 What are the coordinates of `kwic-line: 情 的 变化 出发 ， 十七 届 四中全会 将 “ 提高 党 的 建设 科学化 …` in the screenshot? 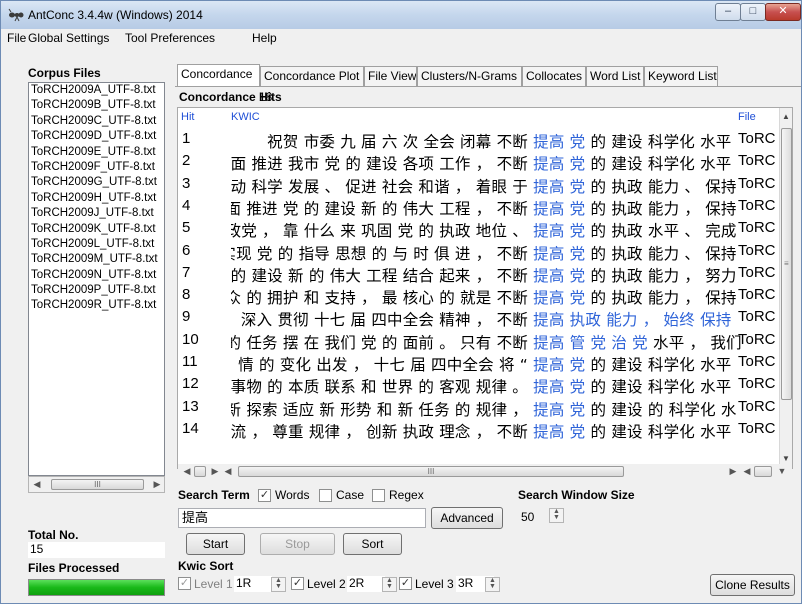 It's located at (487, 364).